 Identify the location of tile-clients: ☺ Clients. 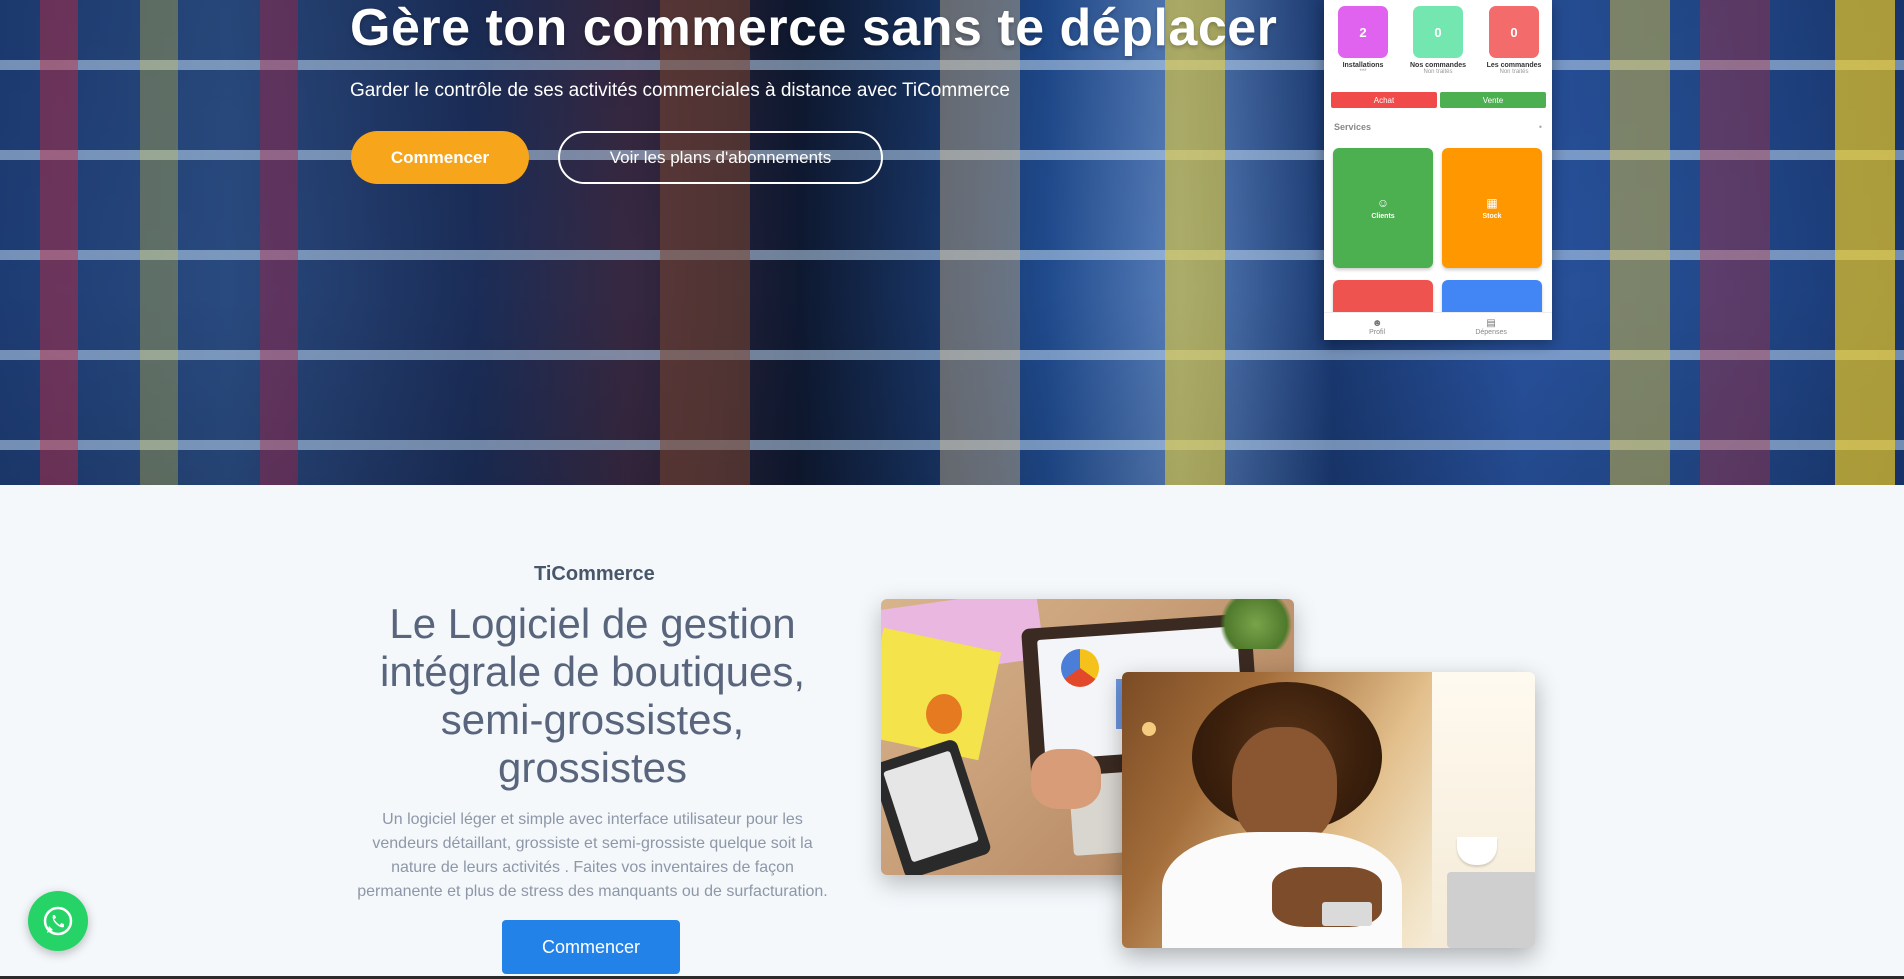
(1383, 208).